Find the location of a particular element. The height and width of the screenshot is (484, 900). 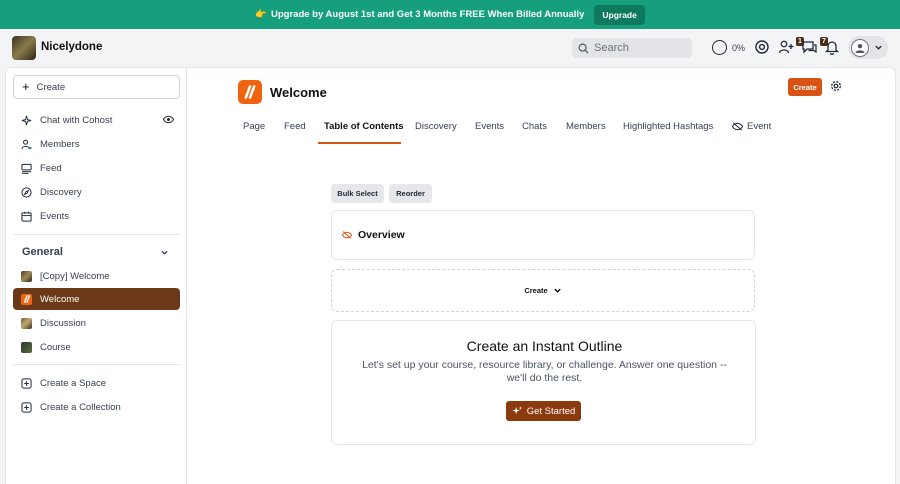

bulk-select-button: Bulk Select is located at coordinates (357, 193).